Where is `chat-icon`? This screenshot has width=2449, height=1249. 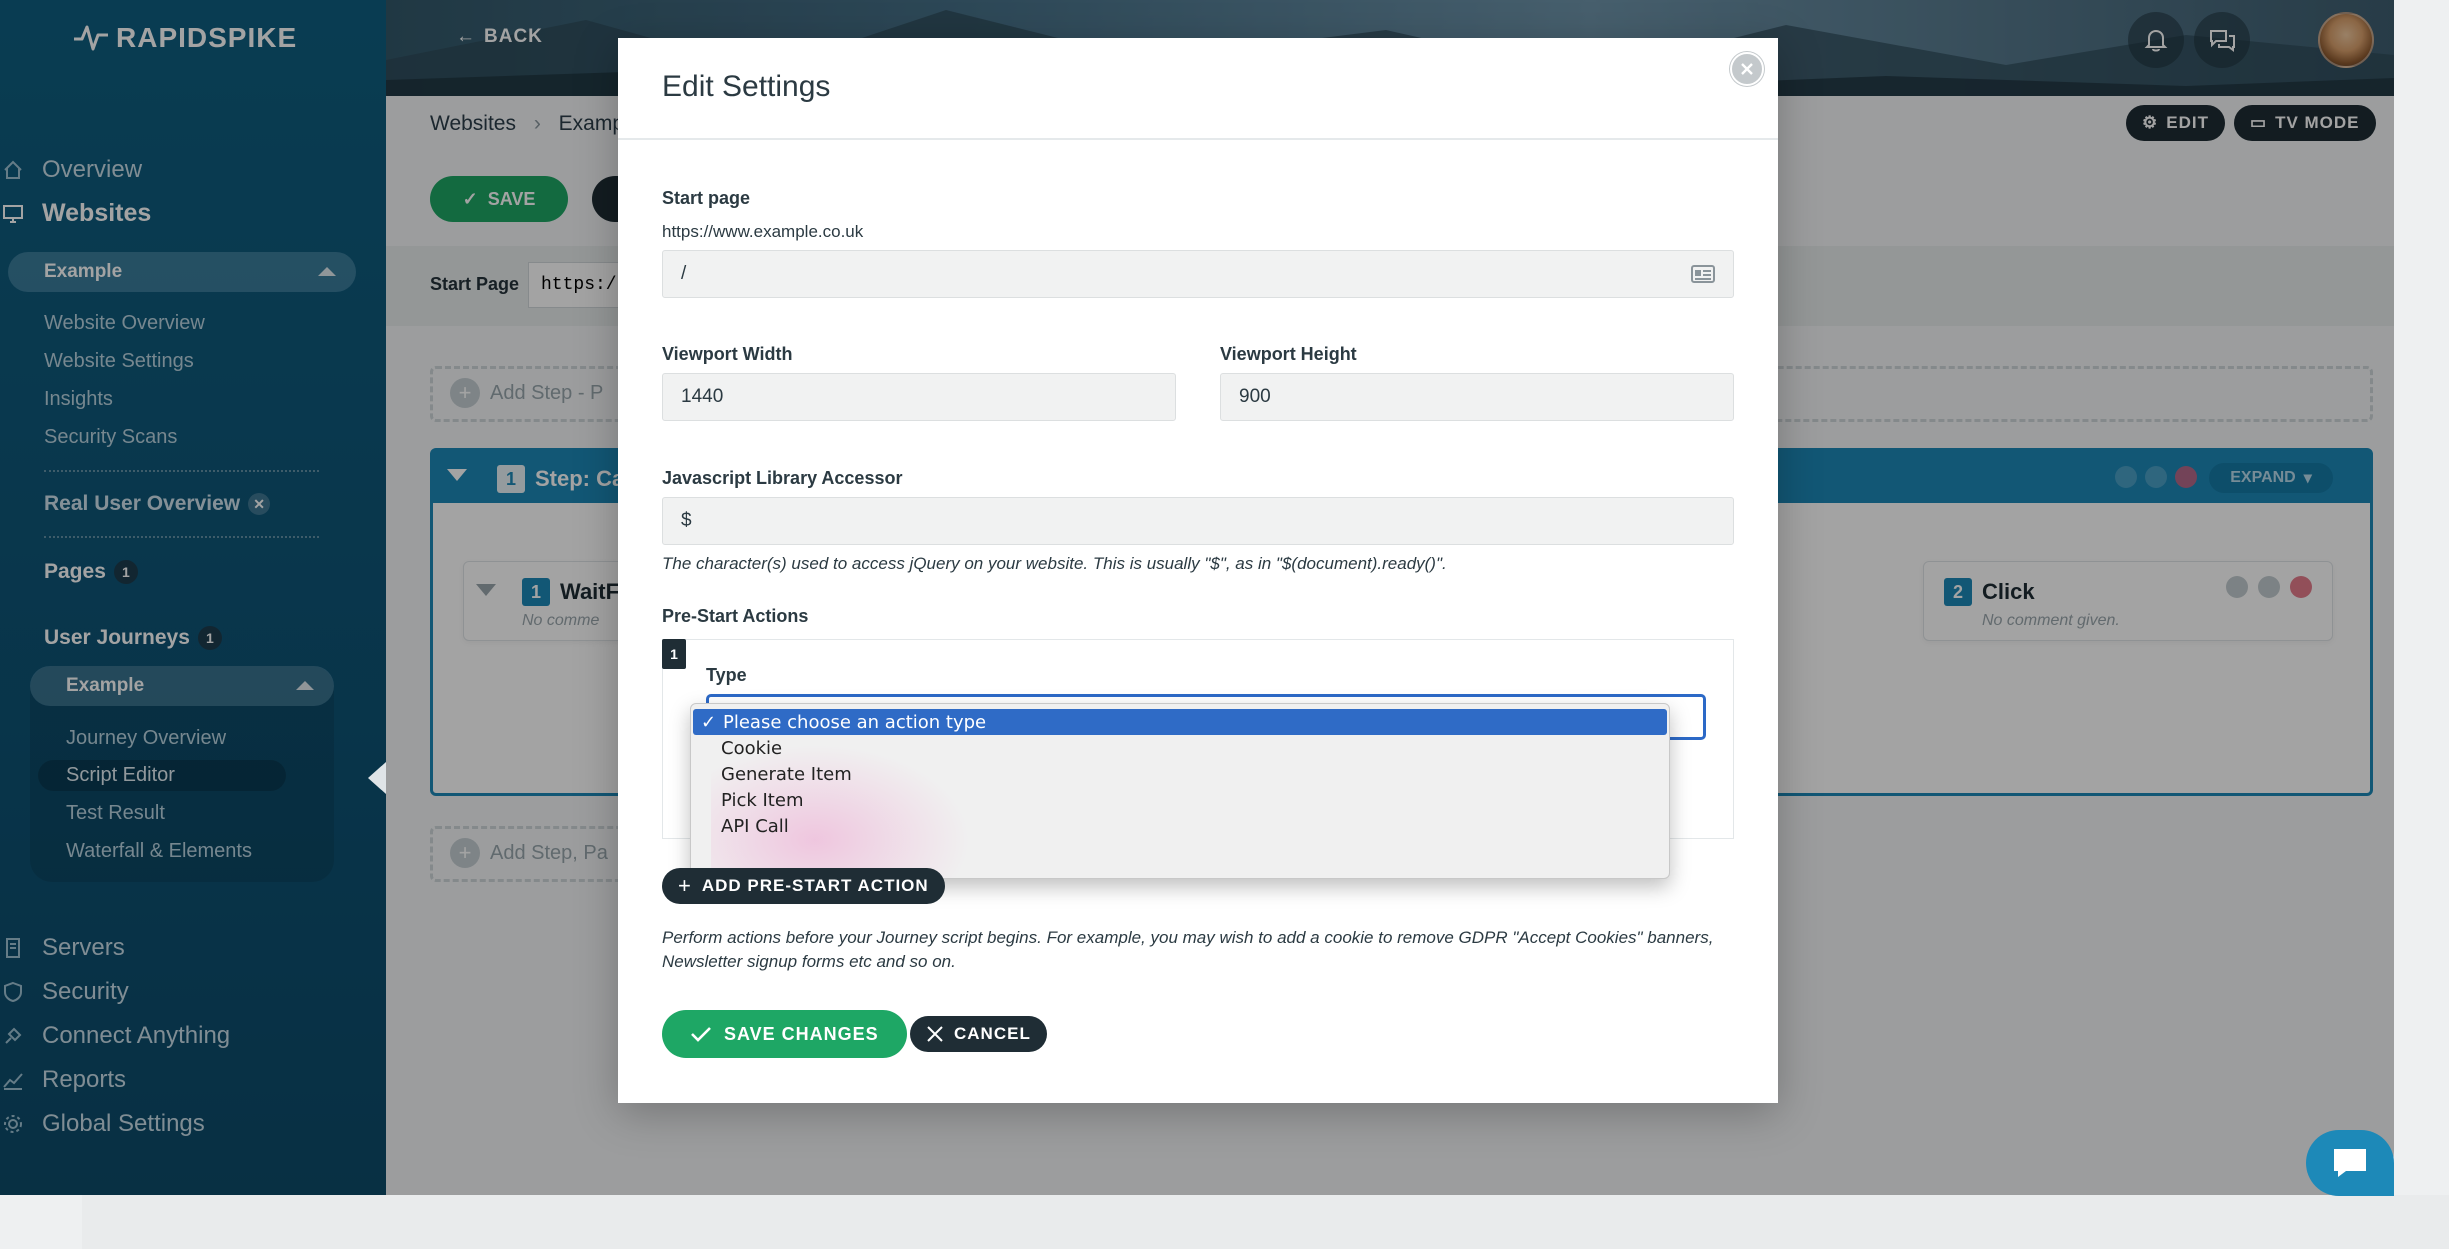
chat-icon is located at coordinates (2350, 1163).